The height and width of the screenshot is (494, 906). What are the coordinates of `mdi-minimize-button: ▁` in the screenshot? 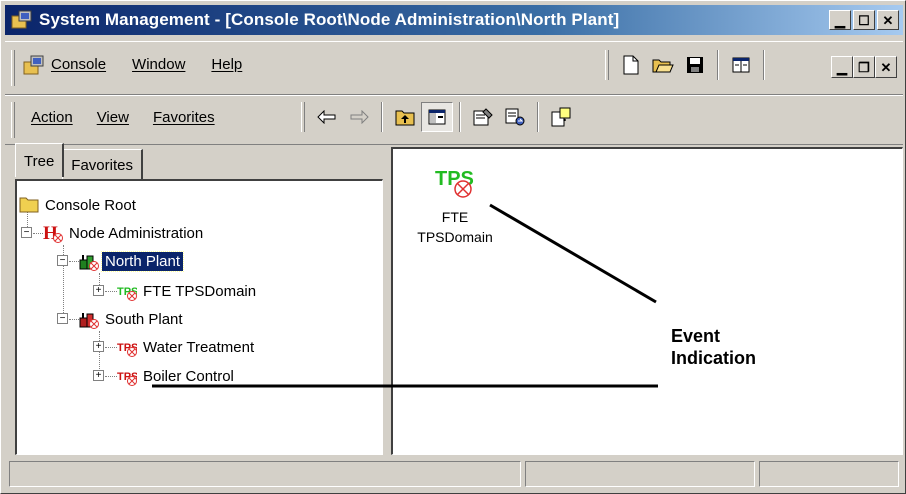 It's located at (842, 67).